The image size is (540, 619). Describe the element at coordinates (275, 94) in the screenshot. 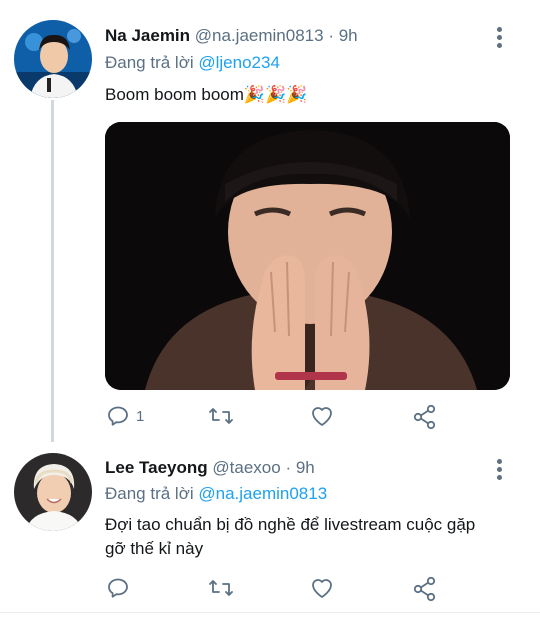

I see `party-popper-emoji: 🎉🎉🎉` at that location.